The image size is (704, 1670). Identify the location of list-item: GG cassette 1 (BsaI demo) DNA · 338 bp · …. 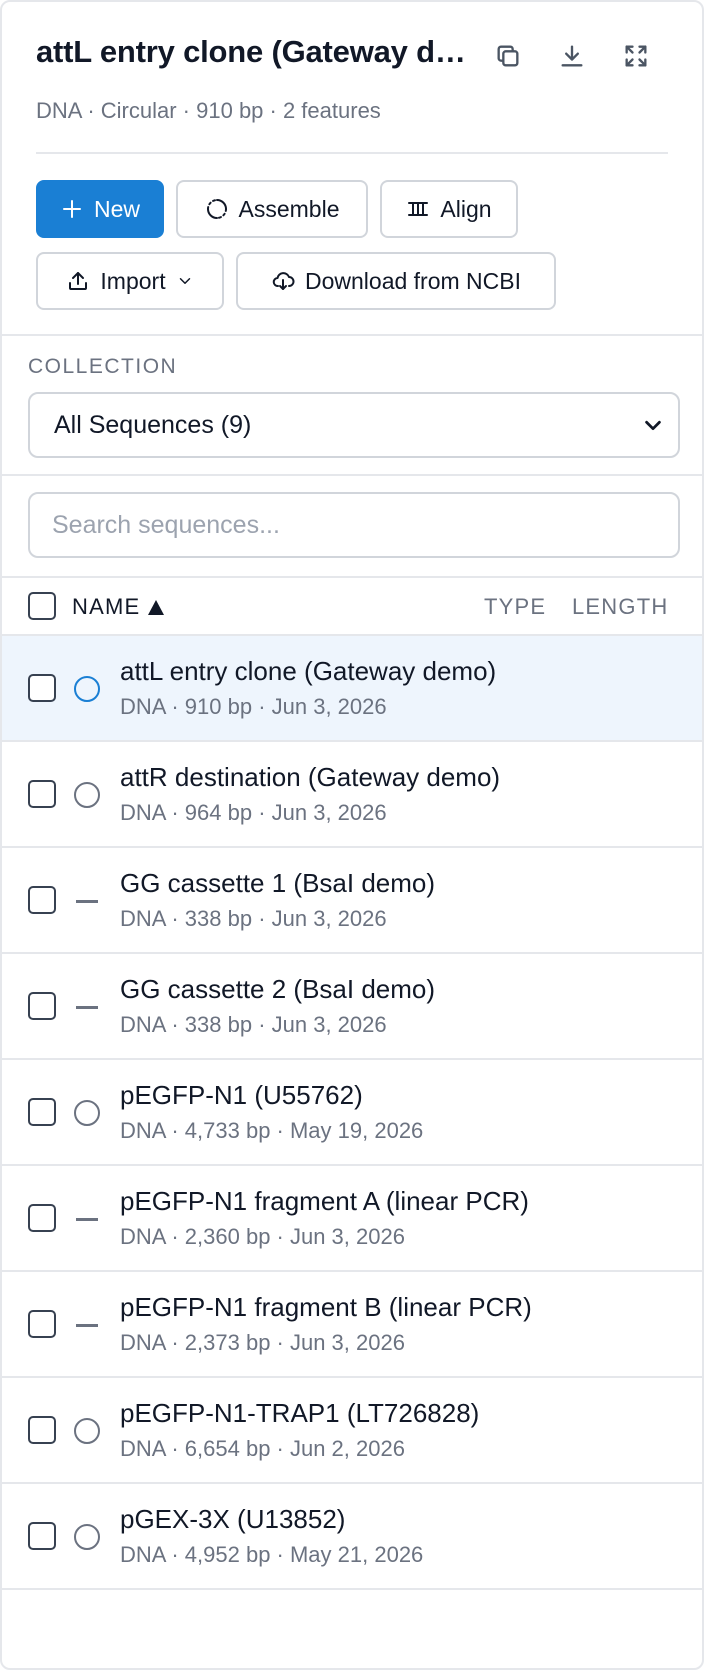
(352, 899).